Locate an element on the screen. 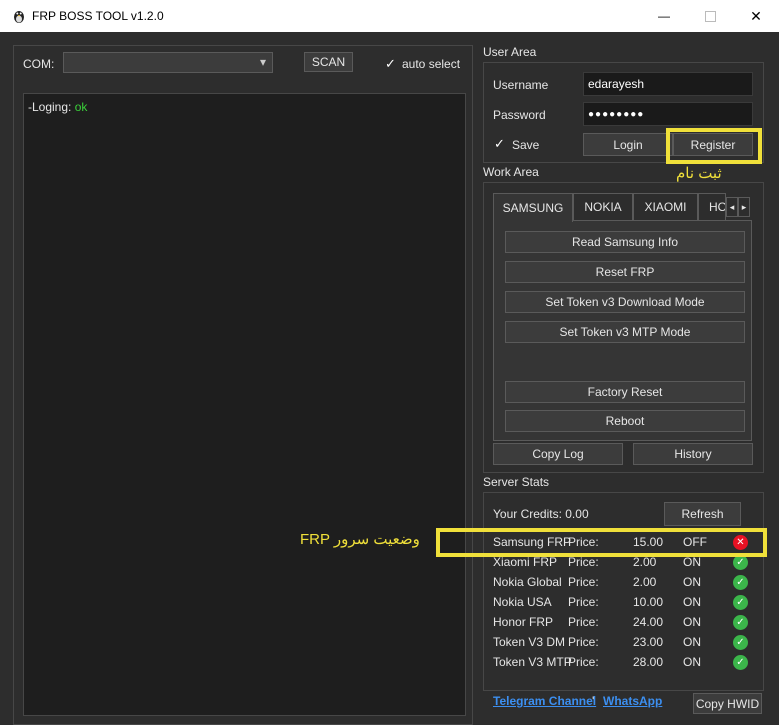 Image resolution: width=779 pixels, height=725 pixels. app-icon is located at coordinates (19, 17).